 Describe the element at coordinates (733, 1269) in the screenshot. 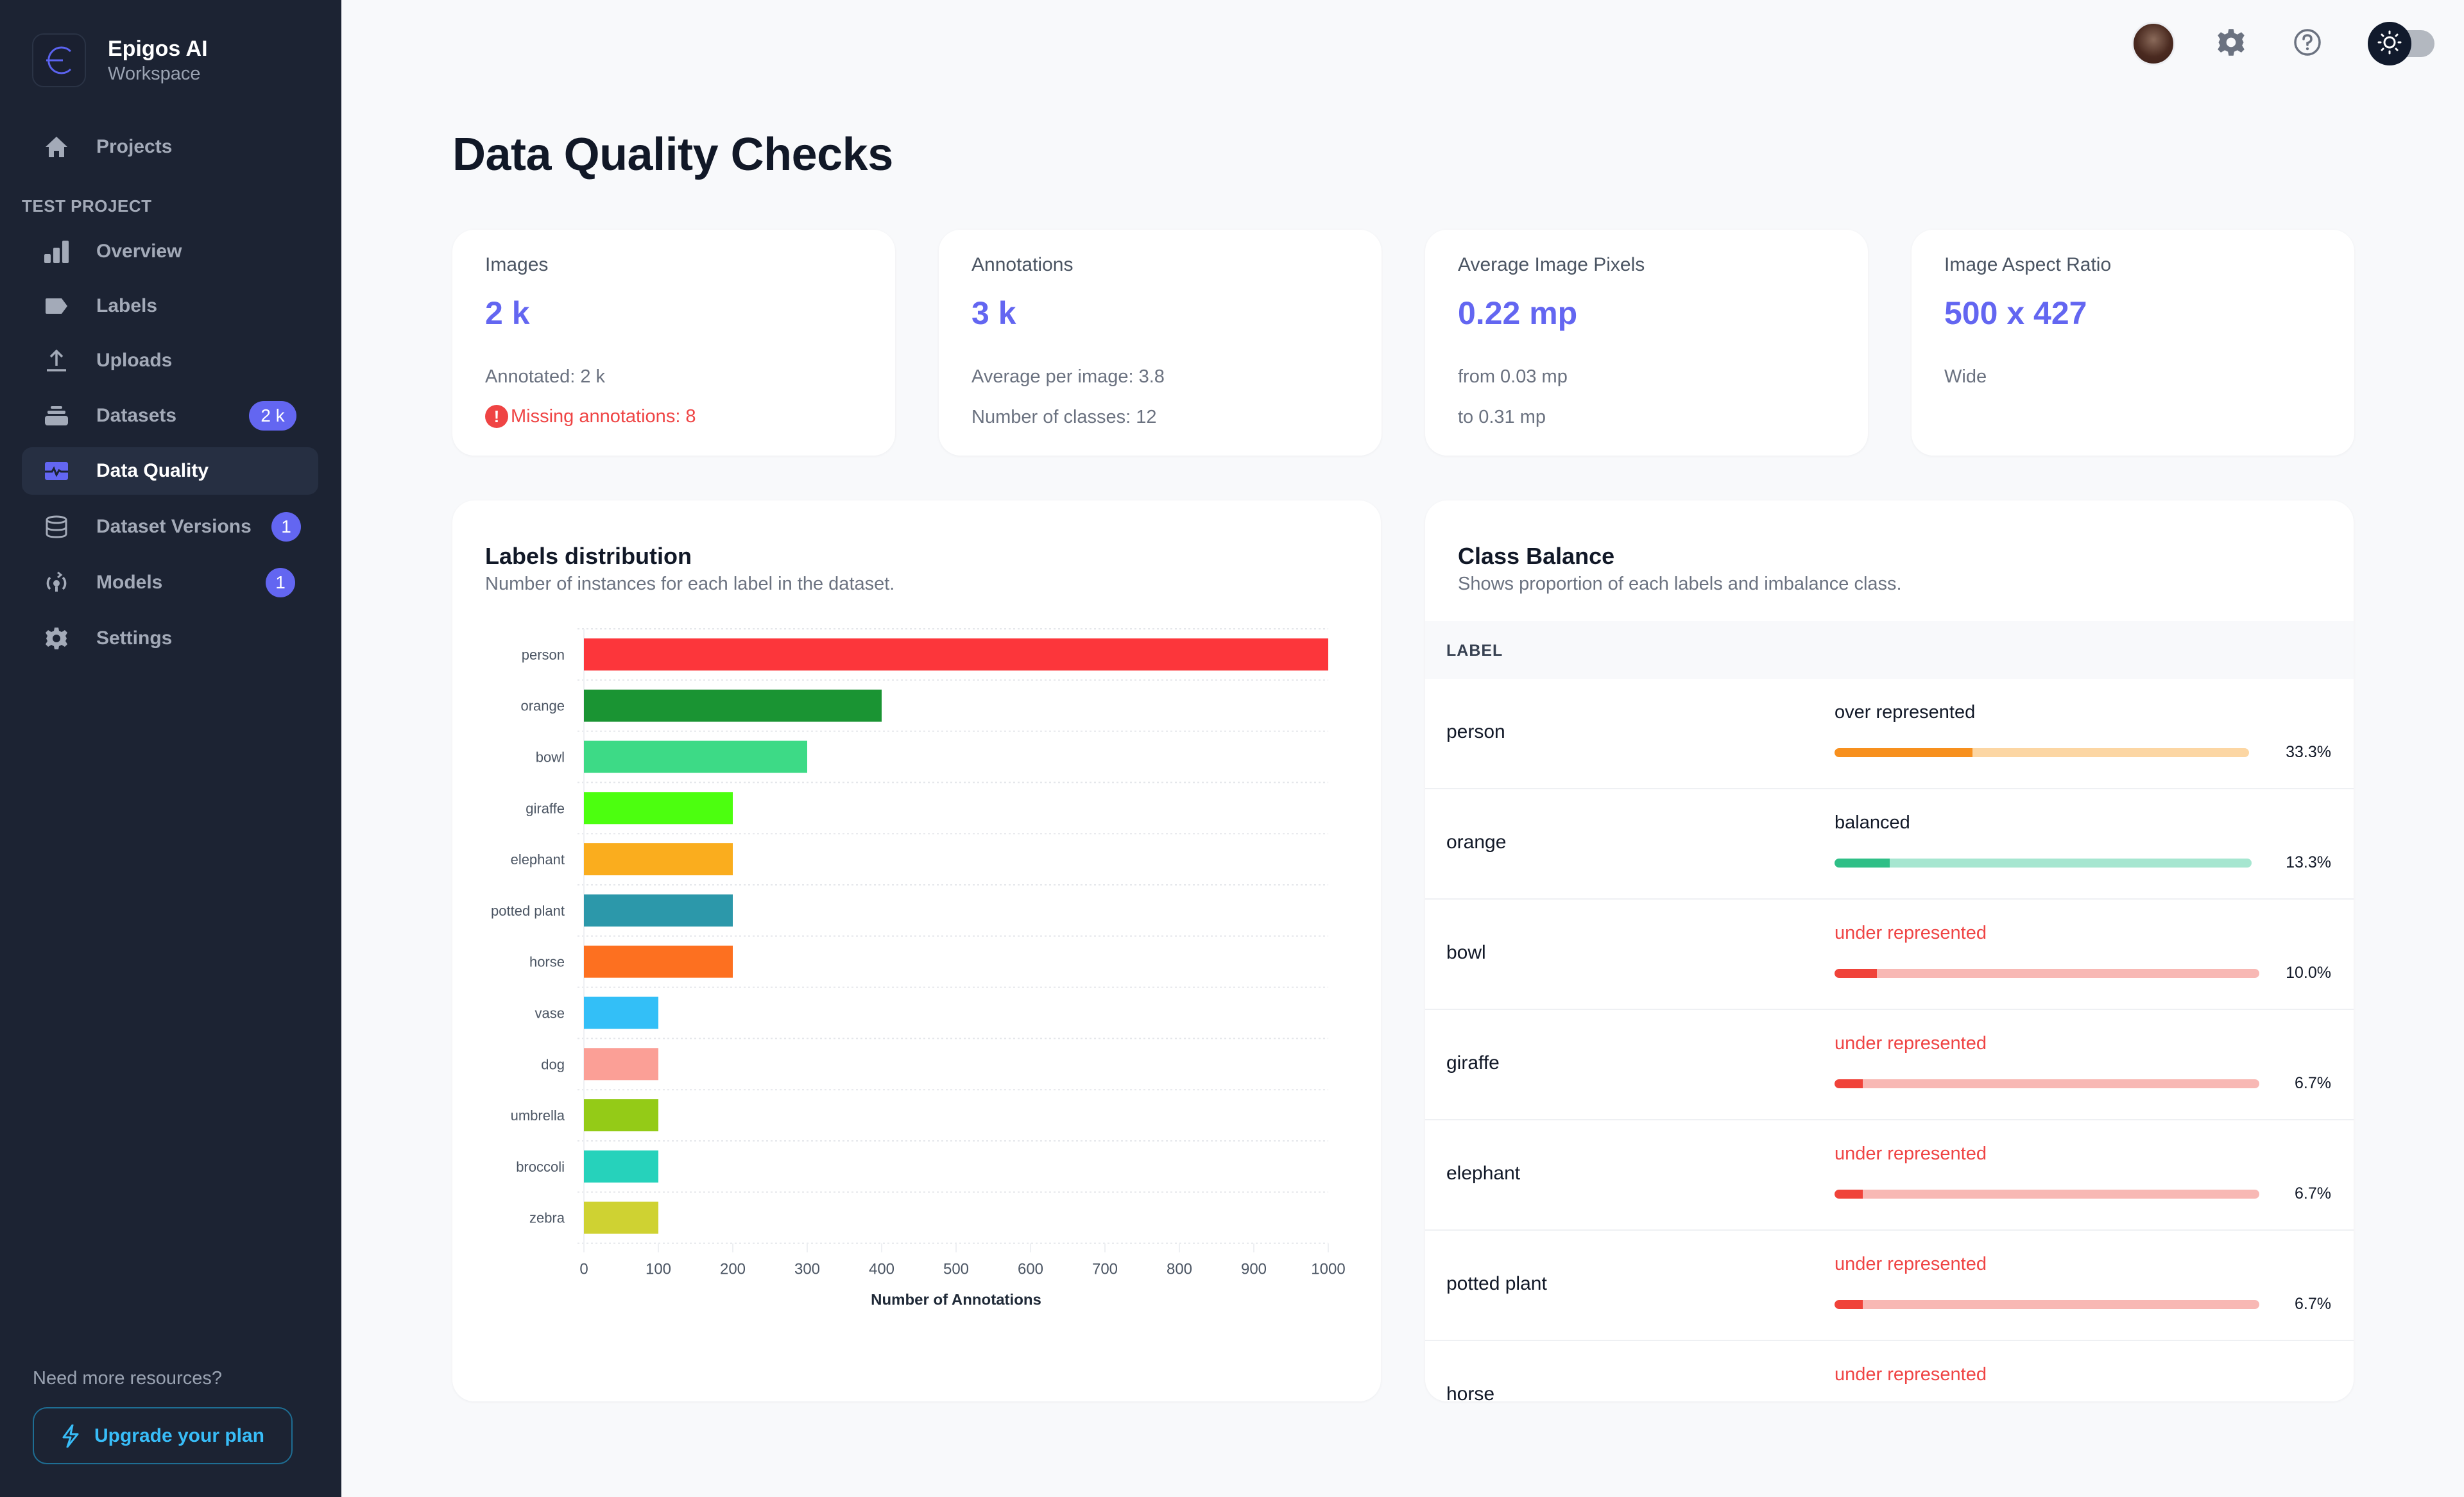

I see `x-tick-label: 200` at that location.